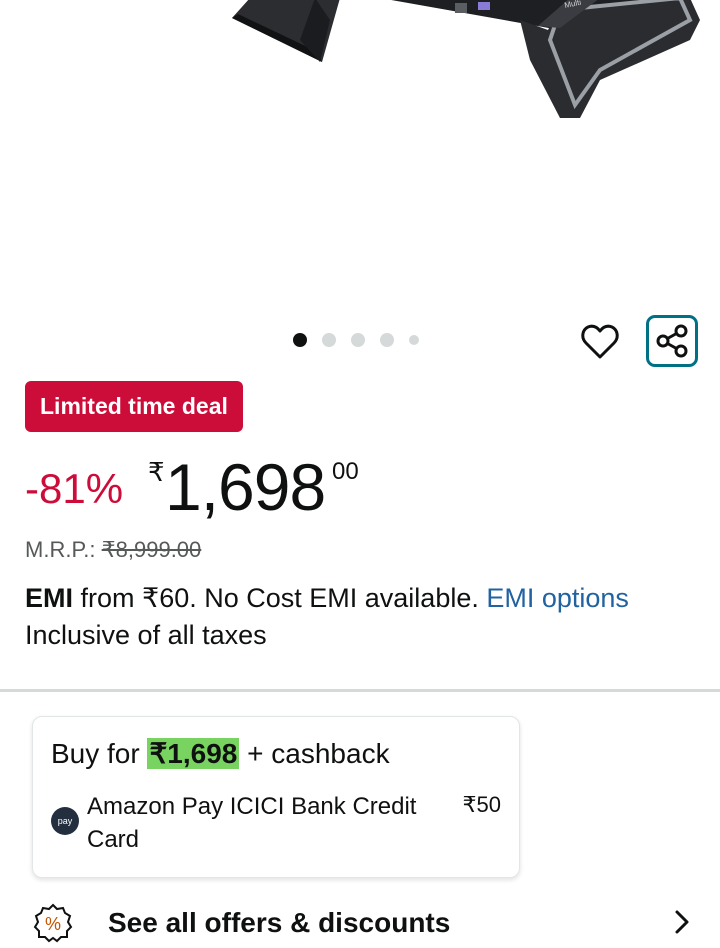 This screenshot has width=720, height=948. What do you see at coordinates (345, 471) in the screenshot?
I see `price-fraction: 00` at bounding box center [345, 471].